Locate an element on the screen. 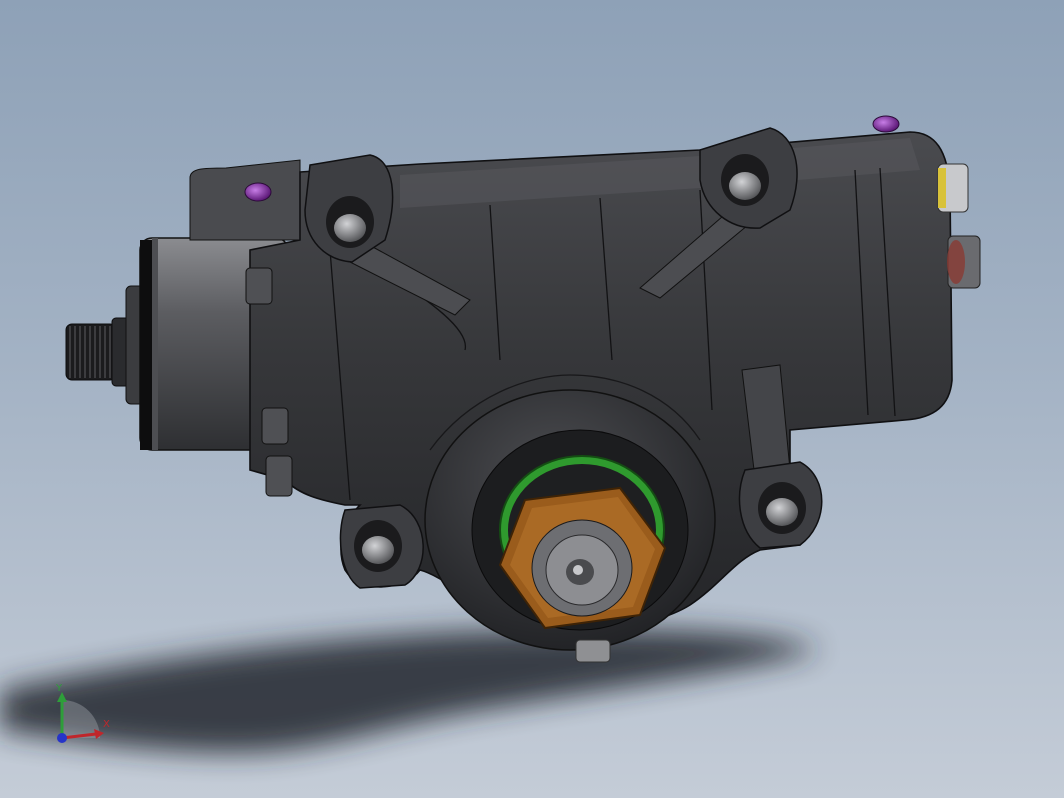  mounting-boss-bottom-left is located at coordinates (381, 546).